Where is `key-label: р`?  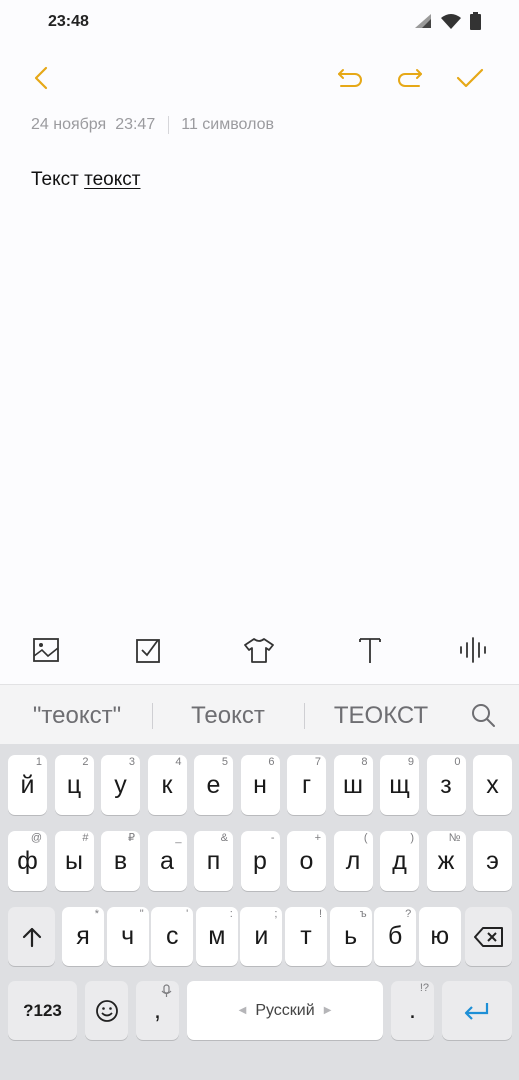 key-label: р is located at coordinates (260, 860).